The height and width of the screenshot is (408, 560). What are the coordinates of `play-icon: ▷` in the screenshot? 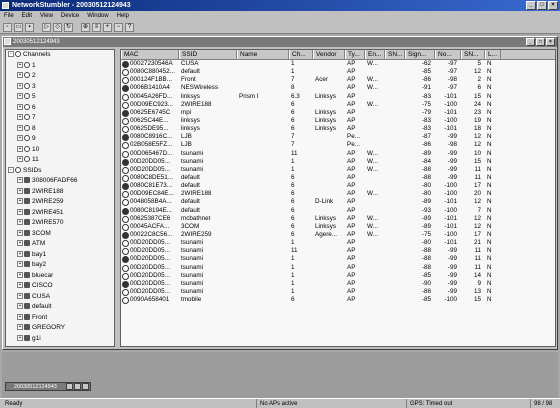 It's located at (46, 27).